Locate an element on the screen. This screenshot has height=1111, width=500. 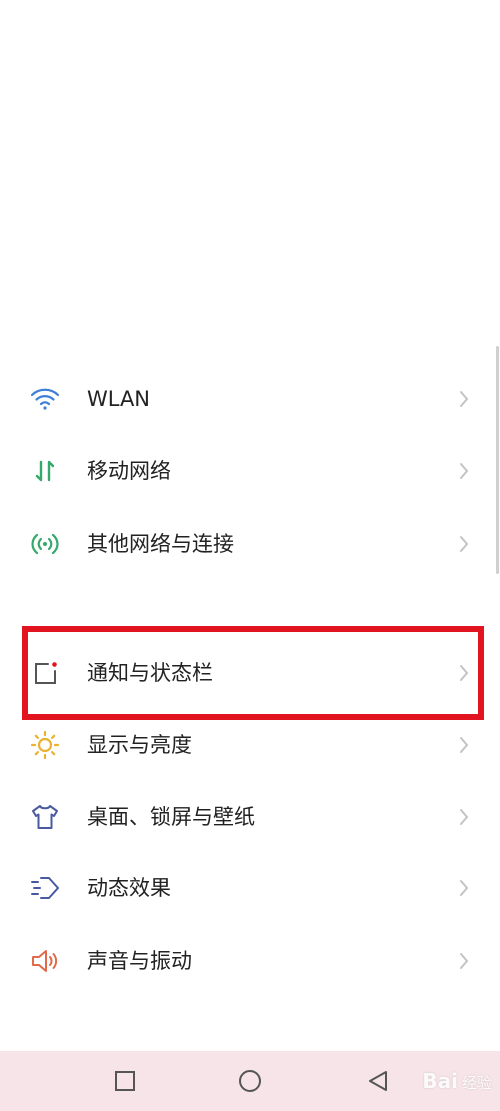
mobile-data-icon is located at coordinates (45, 471).